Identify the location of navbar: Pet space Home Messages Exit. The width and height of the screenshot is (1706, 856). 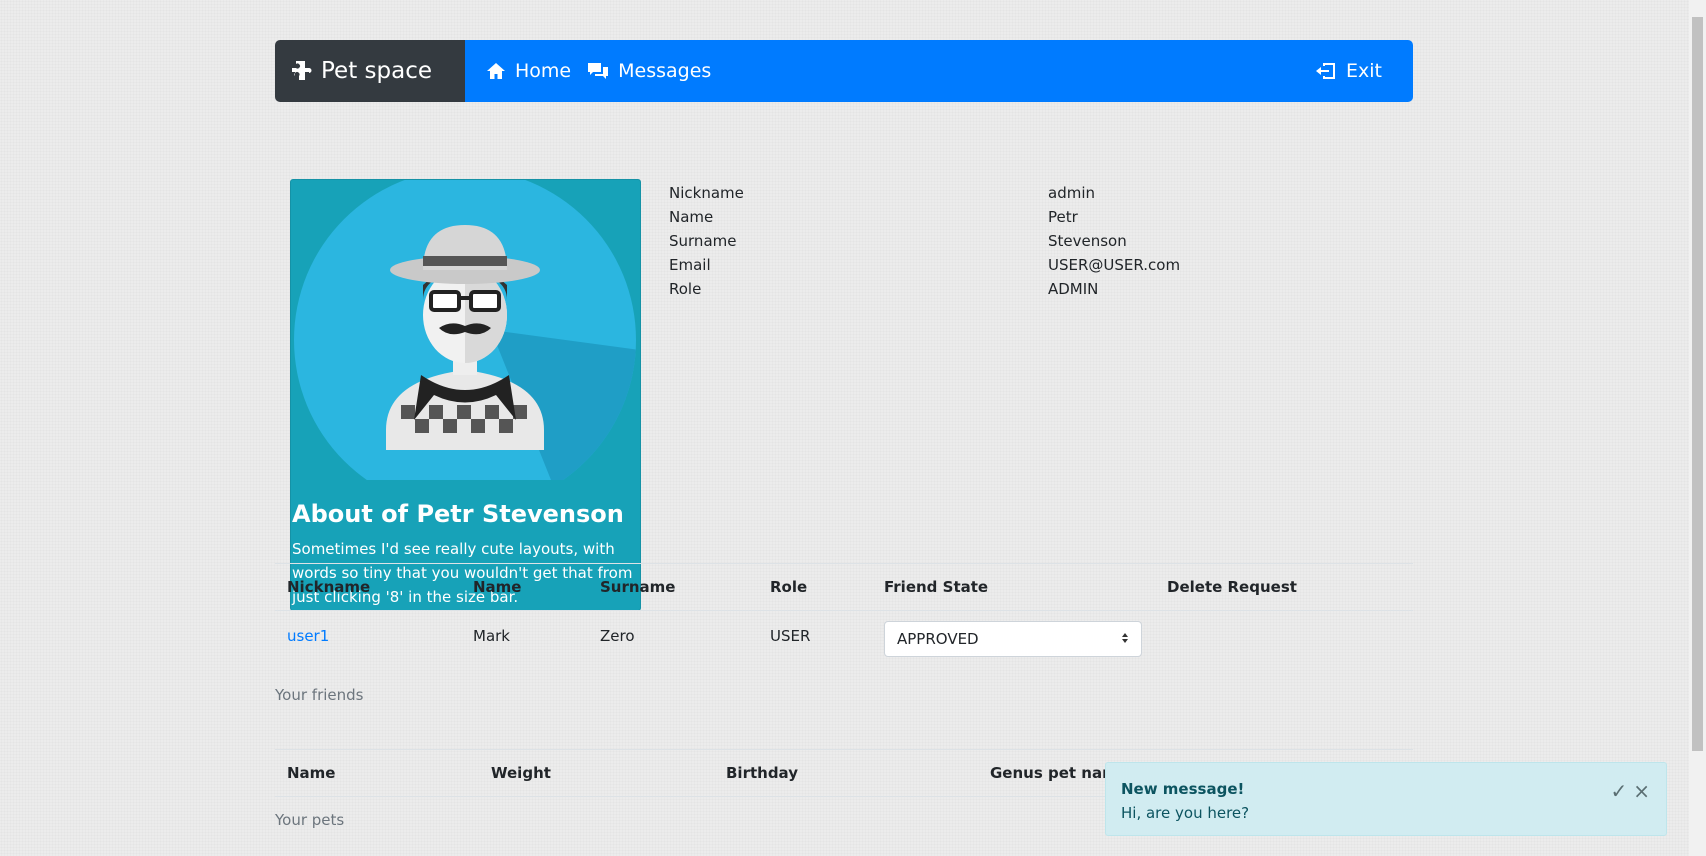
(844, 71).